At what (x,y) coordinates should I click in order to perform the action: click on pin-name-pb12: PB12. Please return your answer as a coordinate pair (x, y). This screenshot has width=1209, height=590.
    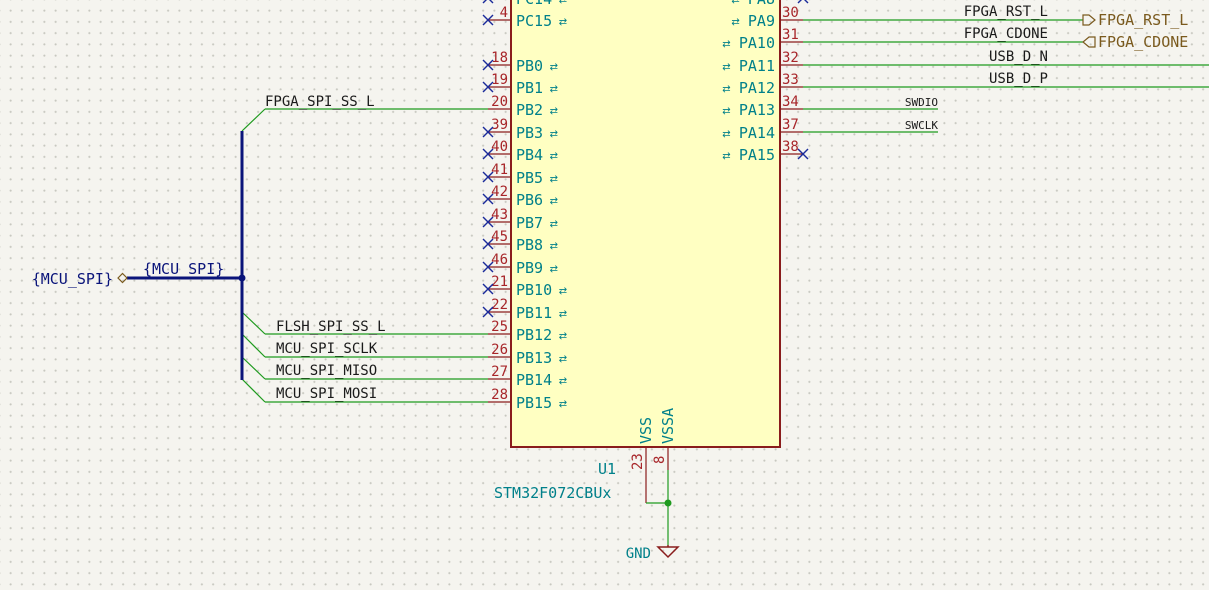
    Looking at the image, I should click on (534, 335).